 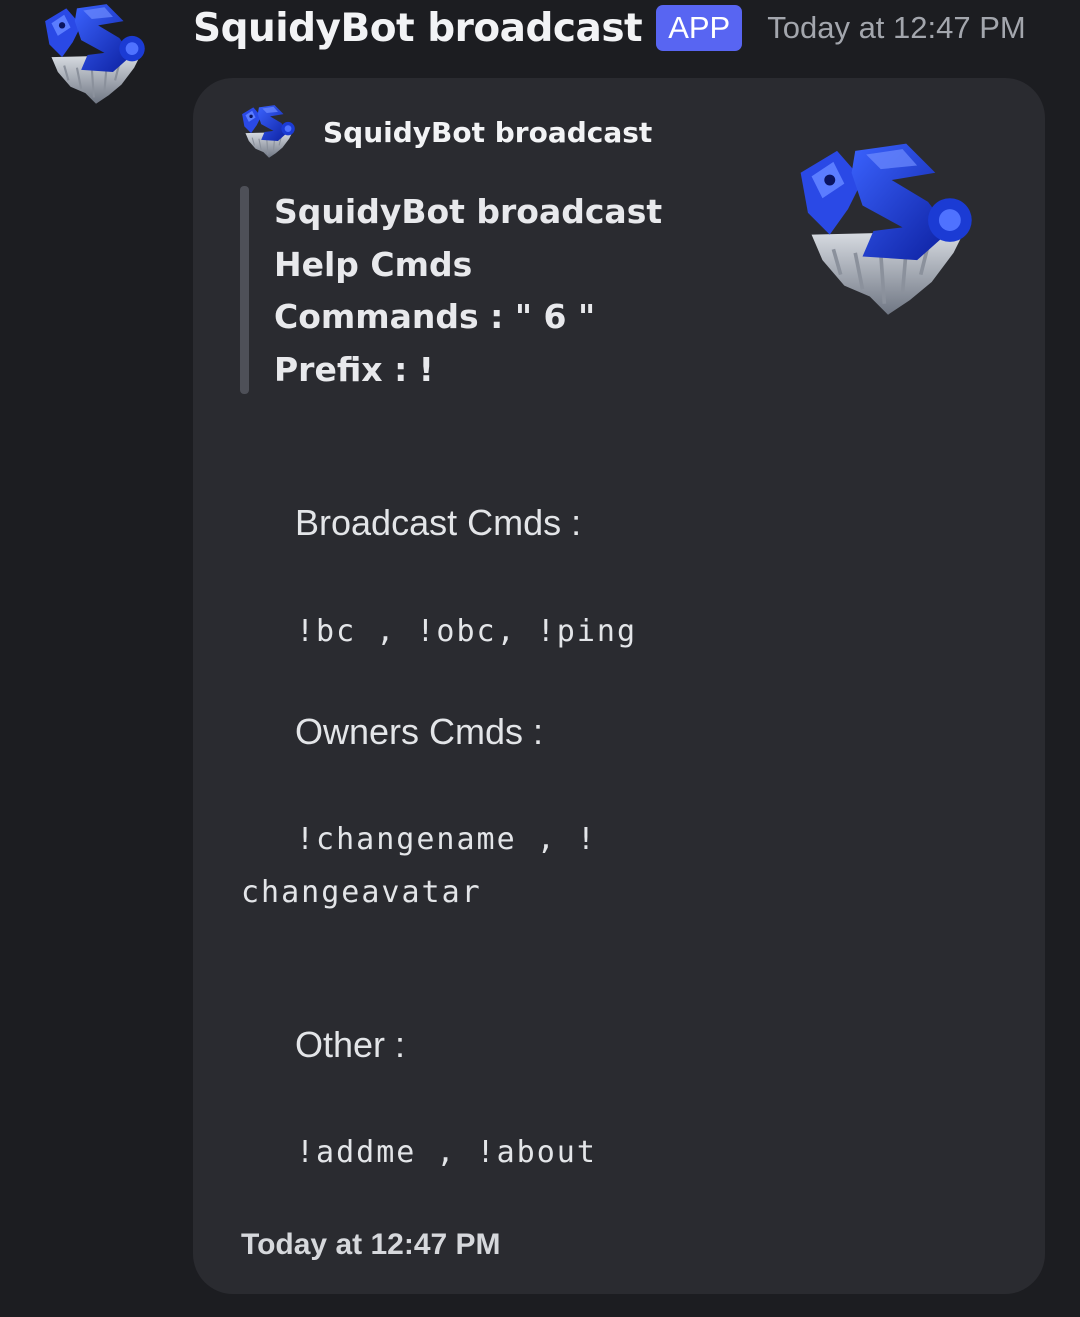 What do you see at coordinates (361, 892) in the screenshot?
I see `inline-code: changeavatar` at bounding box center [361, 892].